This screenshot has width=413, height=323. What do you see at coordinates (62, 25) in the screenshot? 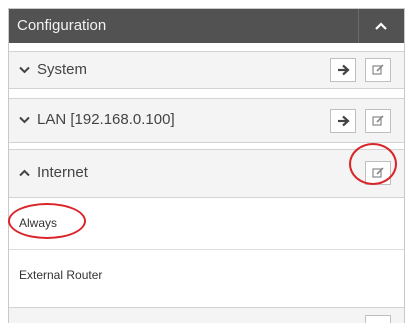
I see `panel-title: Configuration` at bounding box center [62, 25].